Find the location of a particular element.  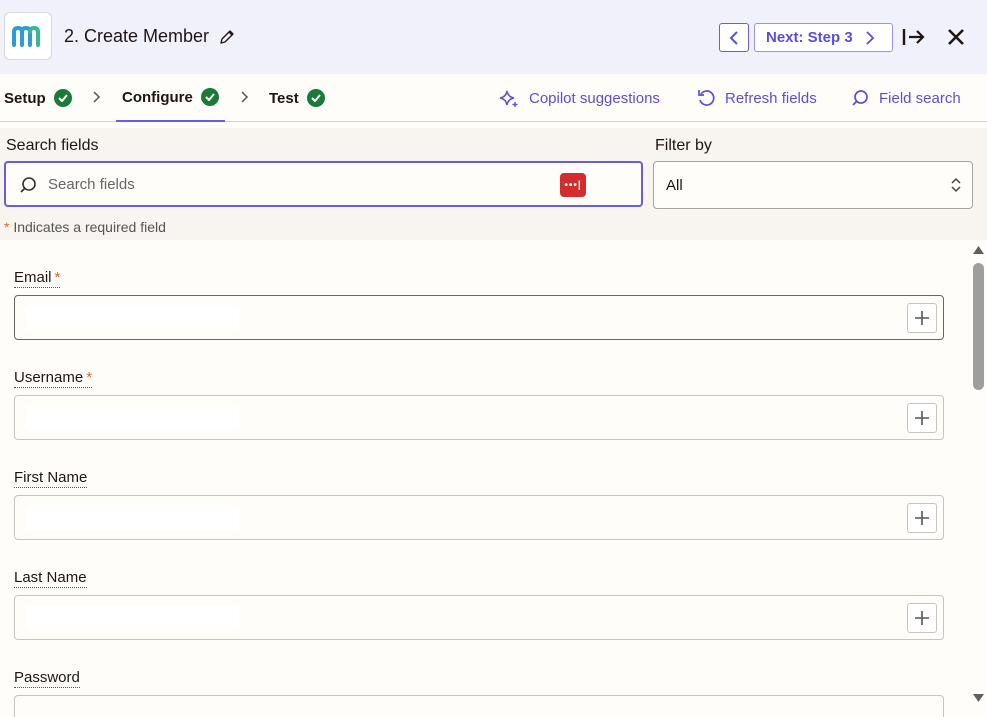

field-label-first-name: First Name is located at coordinates (51, 478).